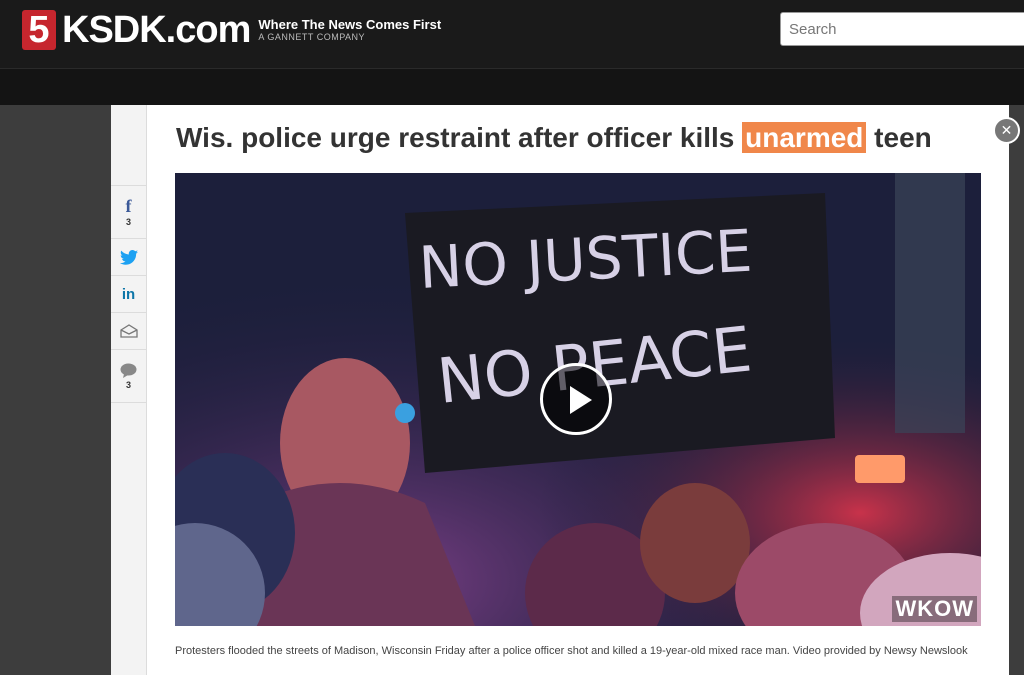  I want to click on search-input, so click(902, 29).